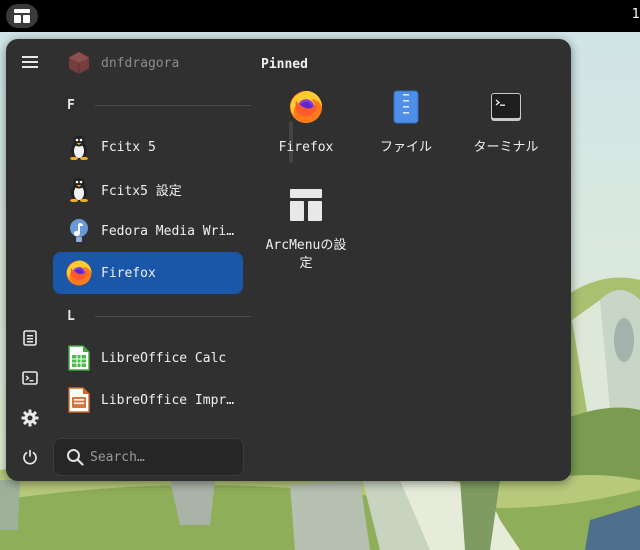 This screenshot has height=550, width=640. I want to click on section-header-f: F, so click(71, 105).